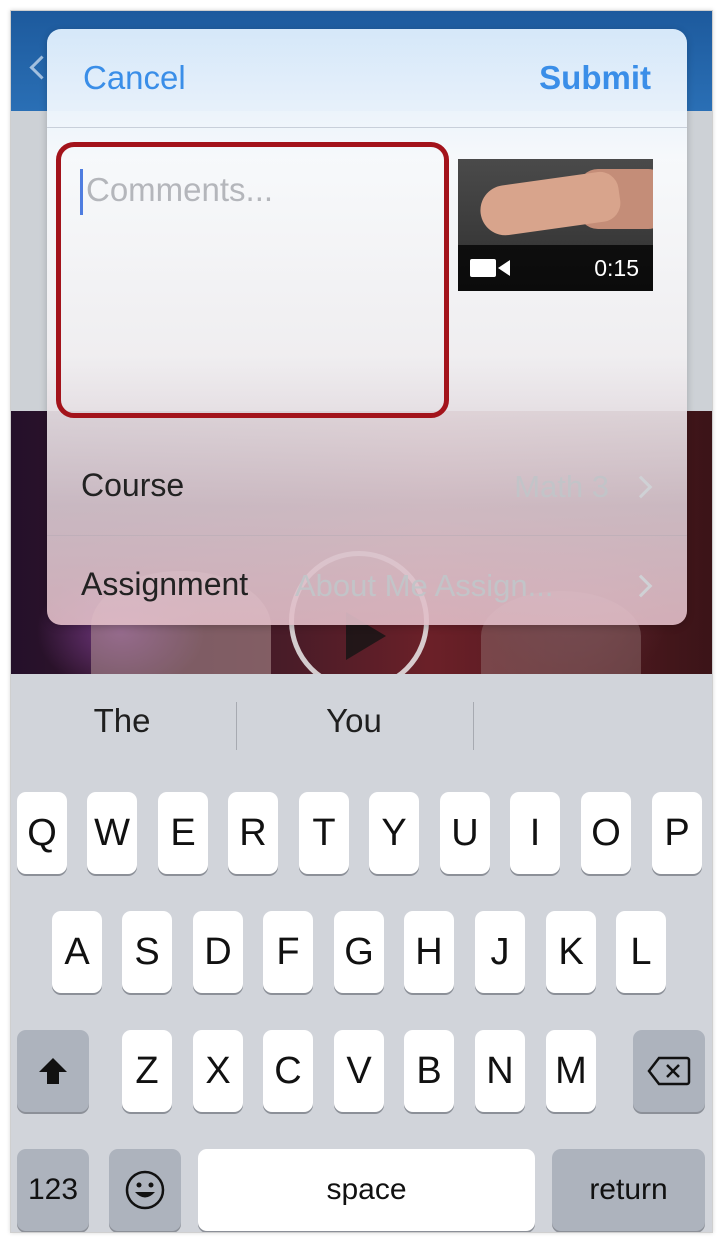 The height and width of the screenshot is (1239, 721). I want to click on key-label: X, so click(218, 1070).